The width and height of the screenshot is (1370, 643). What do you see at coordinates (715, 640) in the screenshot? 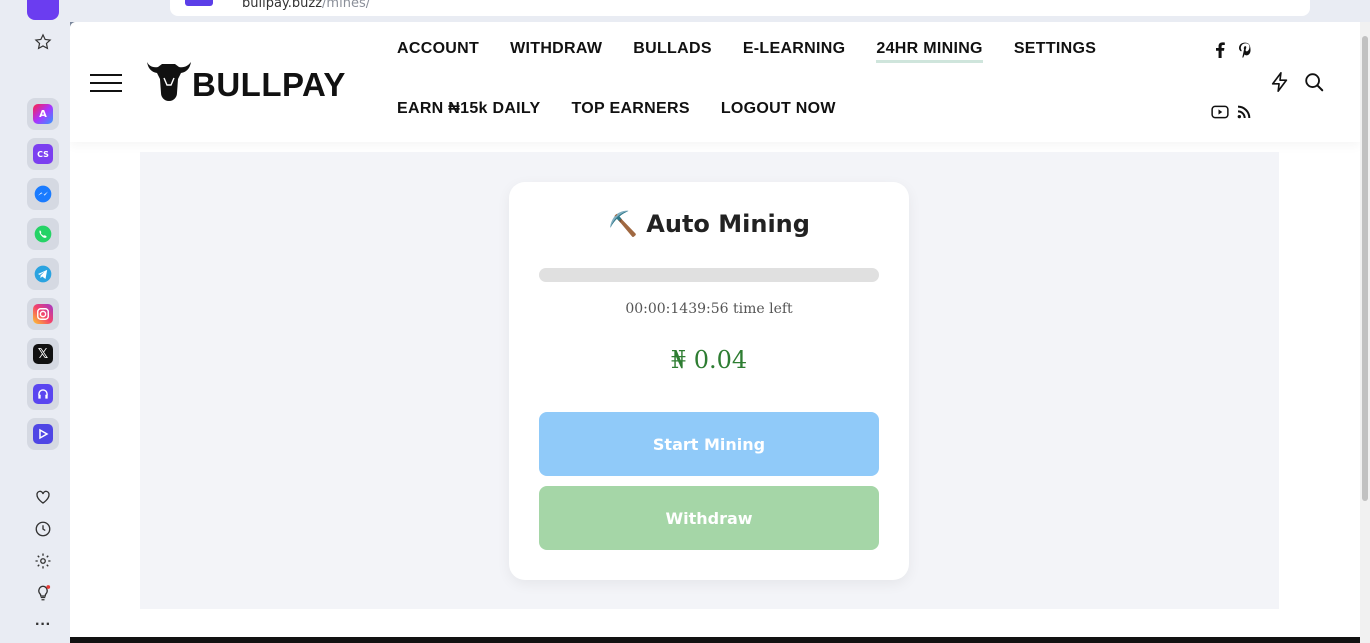
I see `footer-edge` at bounding box center [715, 640].